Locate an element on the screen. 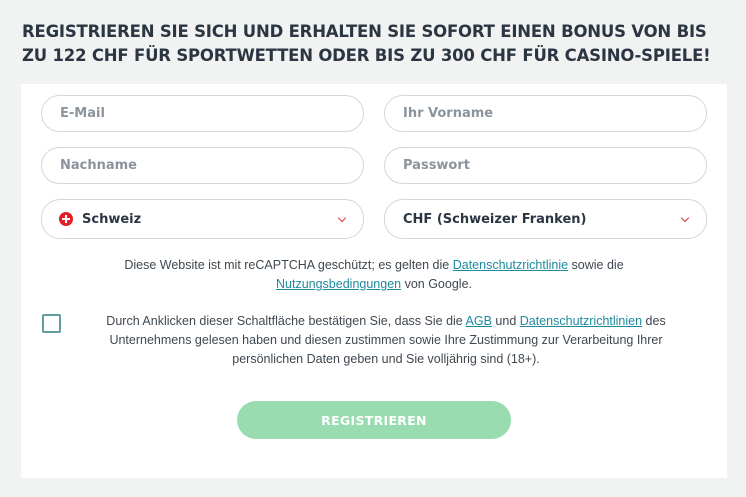 The image size is (746, 497). privacy-policy-link: Datenschutzrichtlinien is located at coordinates (581, 321).